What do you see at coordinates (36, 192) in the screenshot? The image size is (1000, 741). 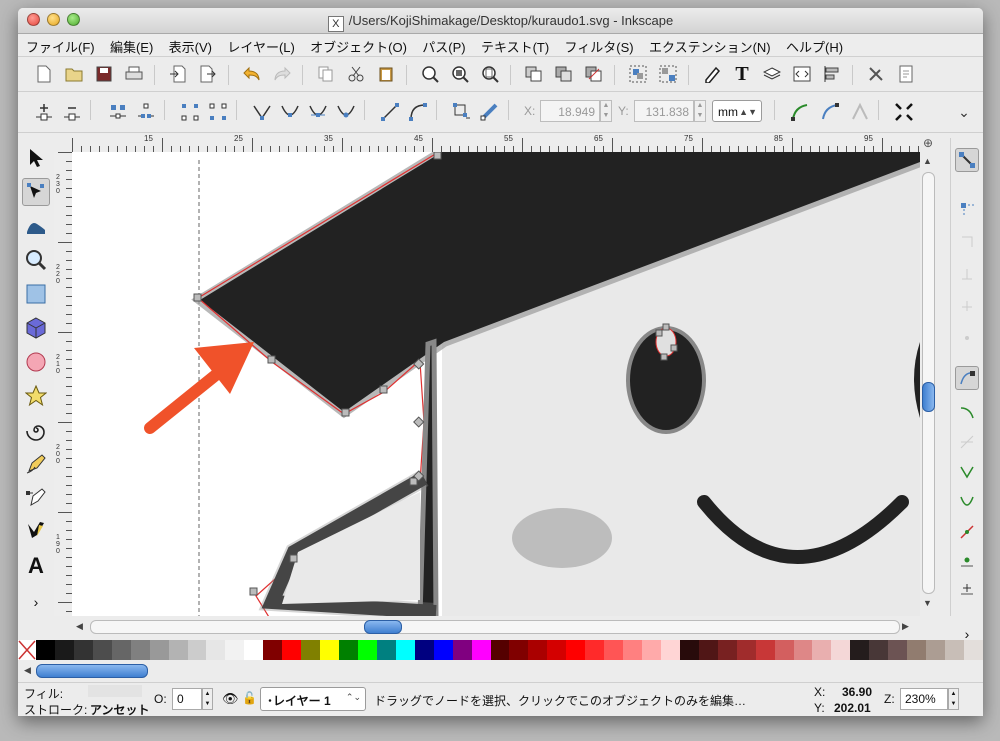 I see `node-tool-icon` at bounding box center [36, 192].